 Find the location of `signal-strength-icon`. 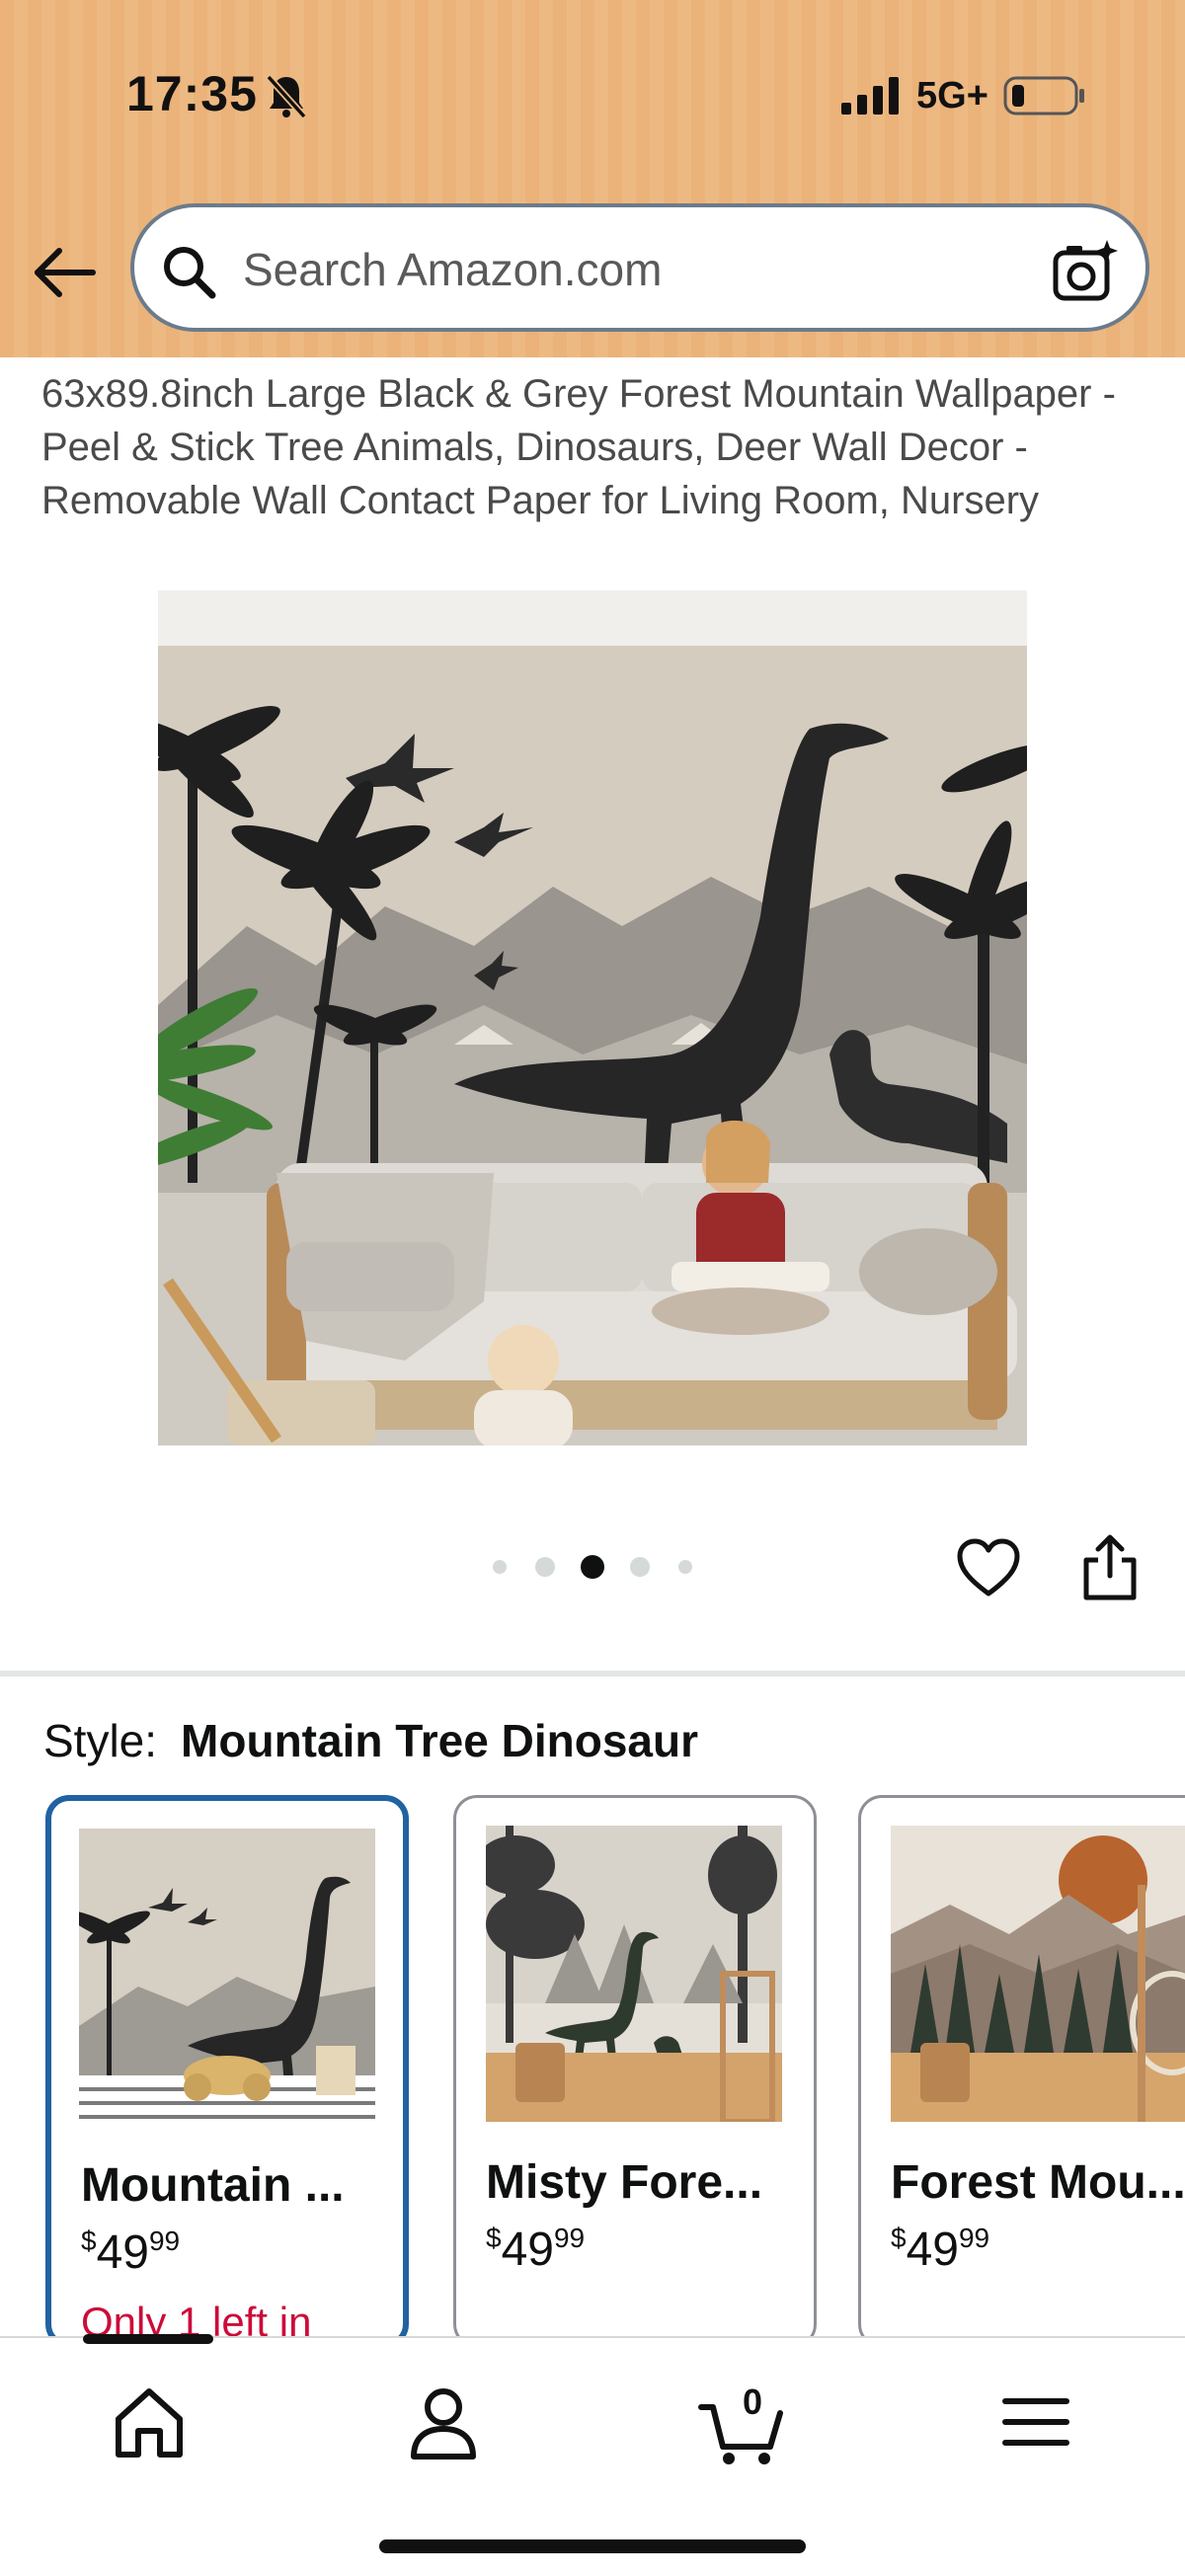

signal-strength-icon is located at coordinates (870, 96).